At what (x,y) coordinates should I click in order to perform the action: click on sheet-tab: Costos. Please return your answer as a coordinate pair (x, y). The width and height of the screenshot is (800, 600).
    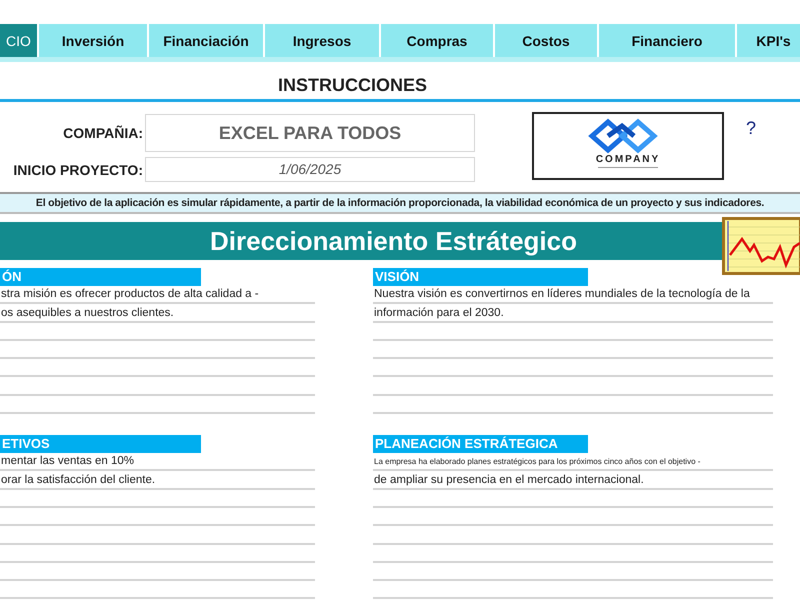
    Looking at the image, I should click on (546, 40).